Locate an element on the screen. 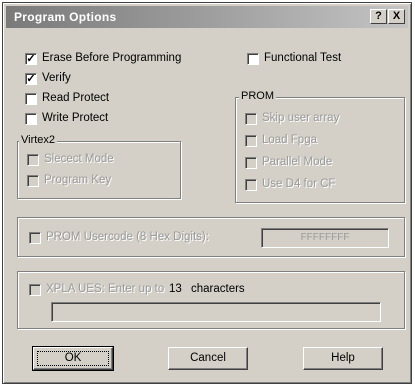 Image resolution: width=415 pixels, height=387 pixels. xpla-ues-field is located at coordinates (216, 312).